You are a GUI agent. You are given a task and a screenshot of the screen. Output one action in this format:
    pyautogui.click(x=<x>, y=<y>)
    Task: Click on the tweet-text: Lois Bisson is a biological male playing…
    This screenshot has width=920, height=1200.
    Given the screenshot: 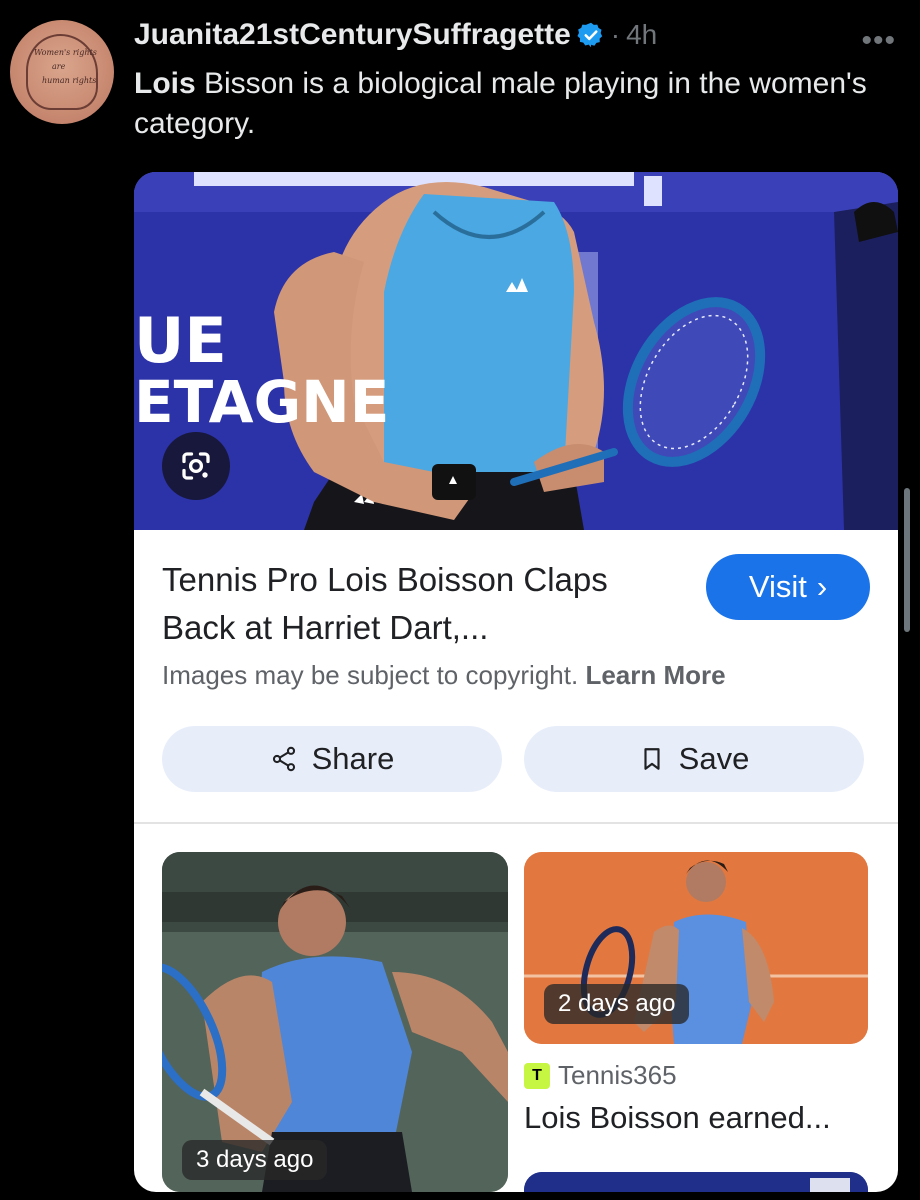 What is the action you would take?
    pyautogui.click(x=514, y=104)
    